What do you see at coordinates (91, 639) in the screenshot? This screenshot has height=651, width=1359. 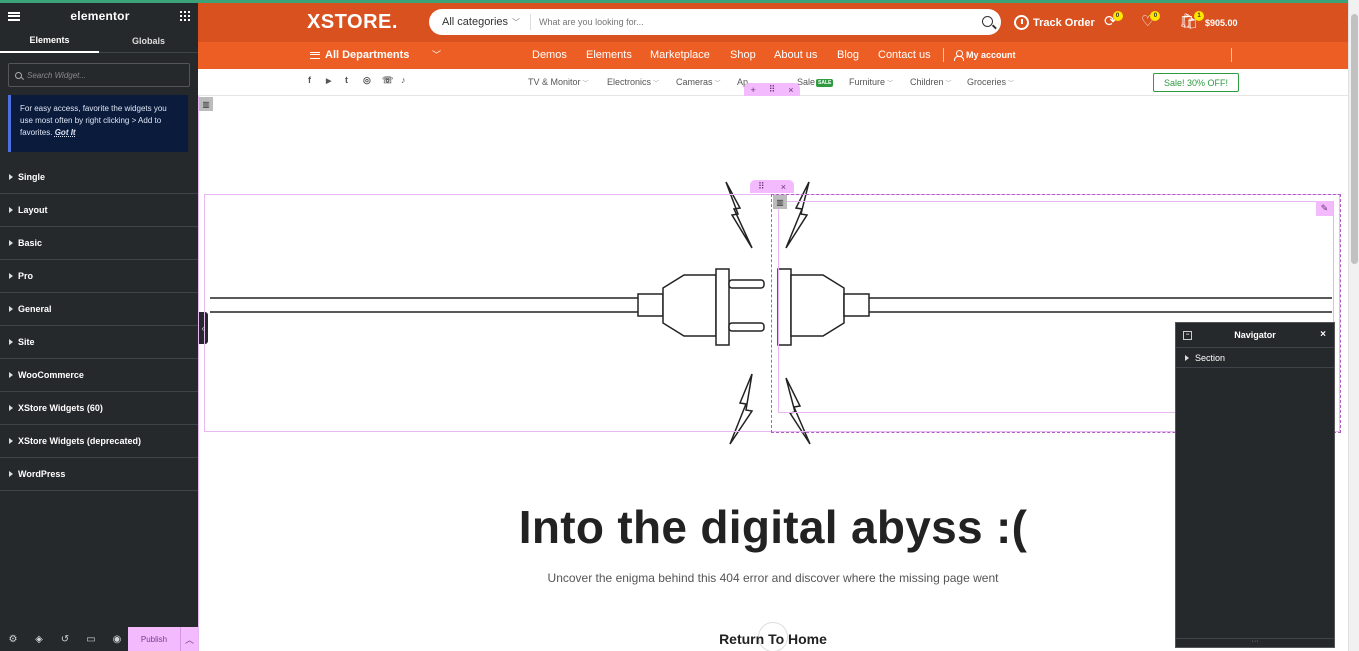 I see `responsive-icon: ▭` at bounding box center [91, 639].